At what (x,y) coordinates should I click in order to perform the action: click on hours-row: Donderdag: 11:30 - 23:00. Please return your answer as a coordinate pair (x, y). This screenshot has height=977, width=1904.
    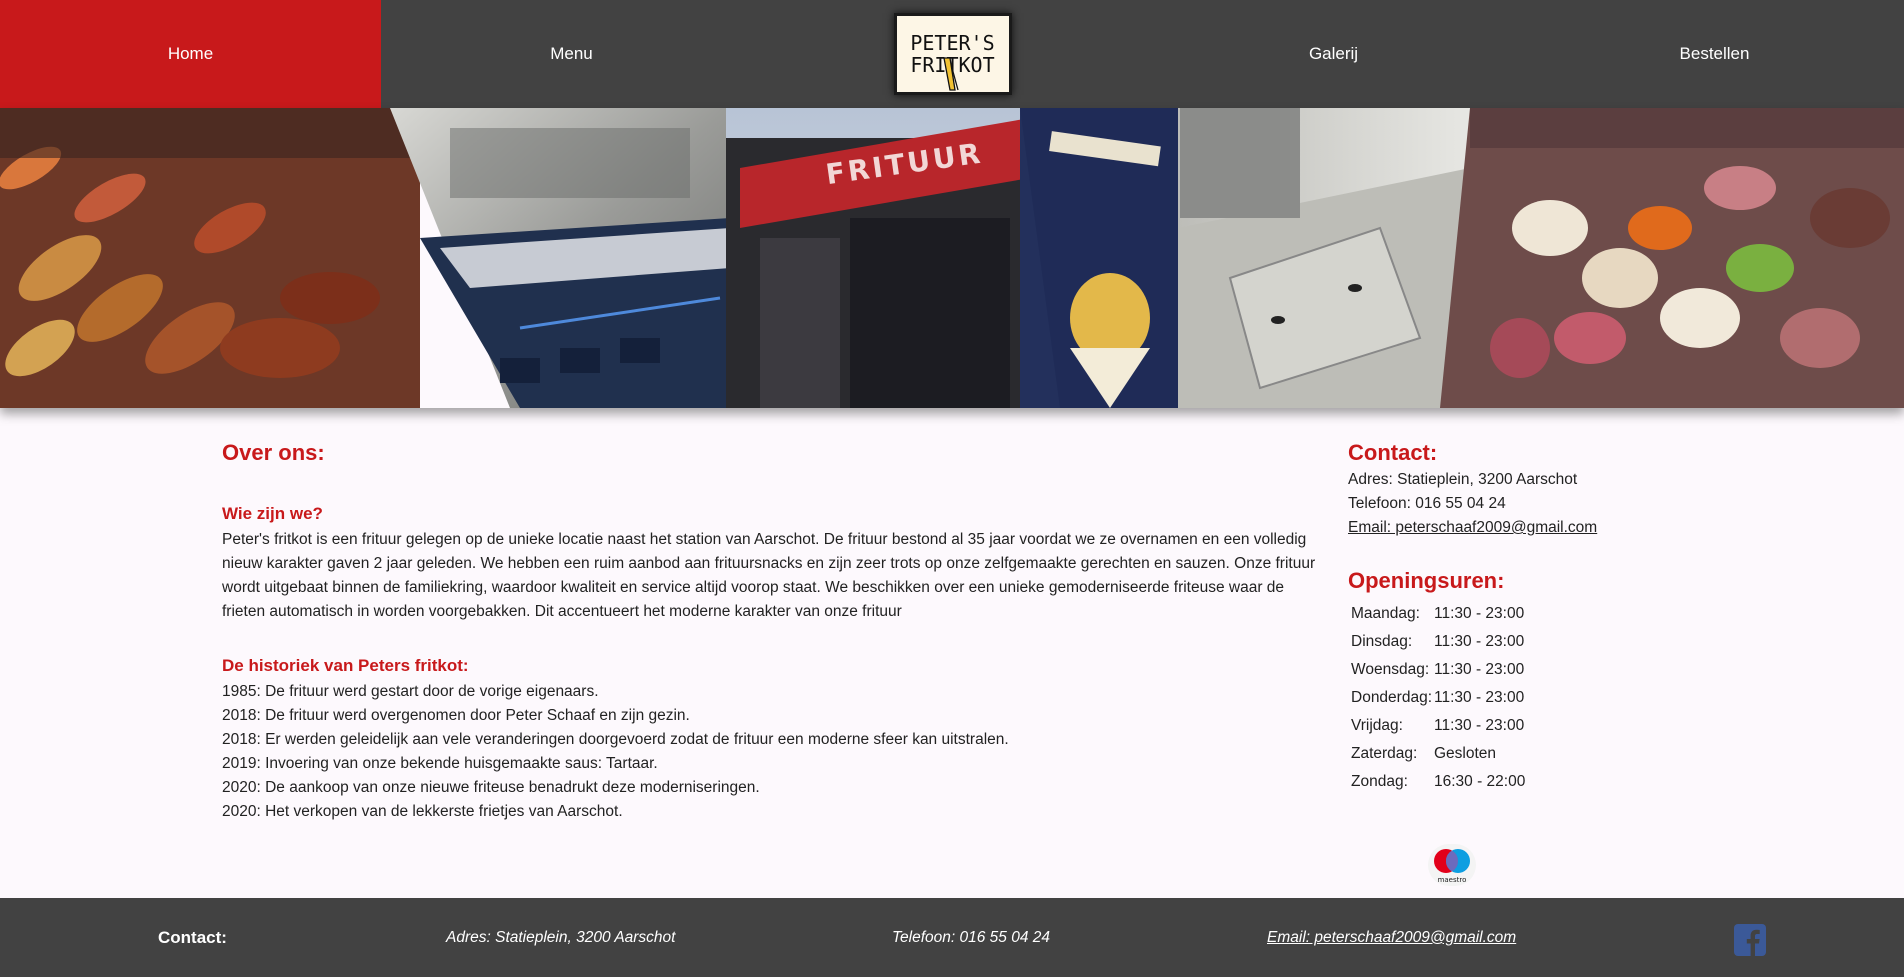
    Looking at the image, I should click on (1508, 698).